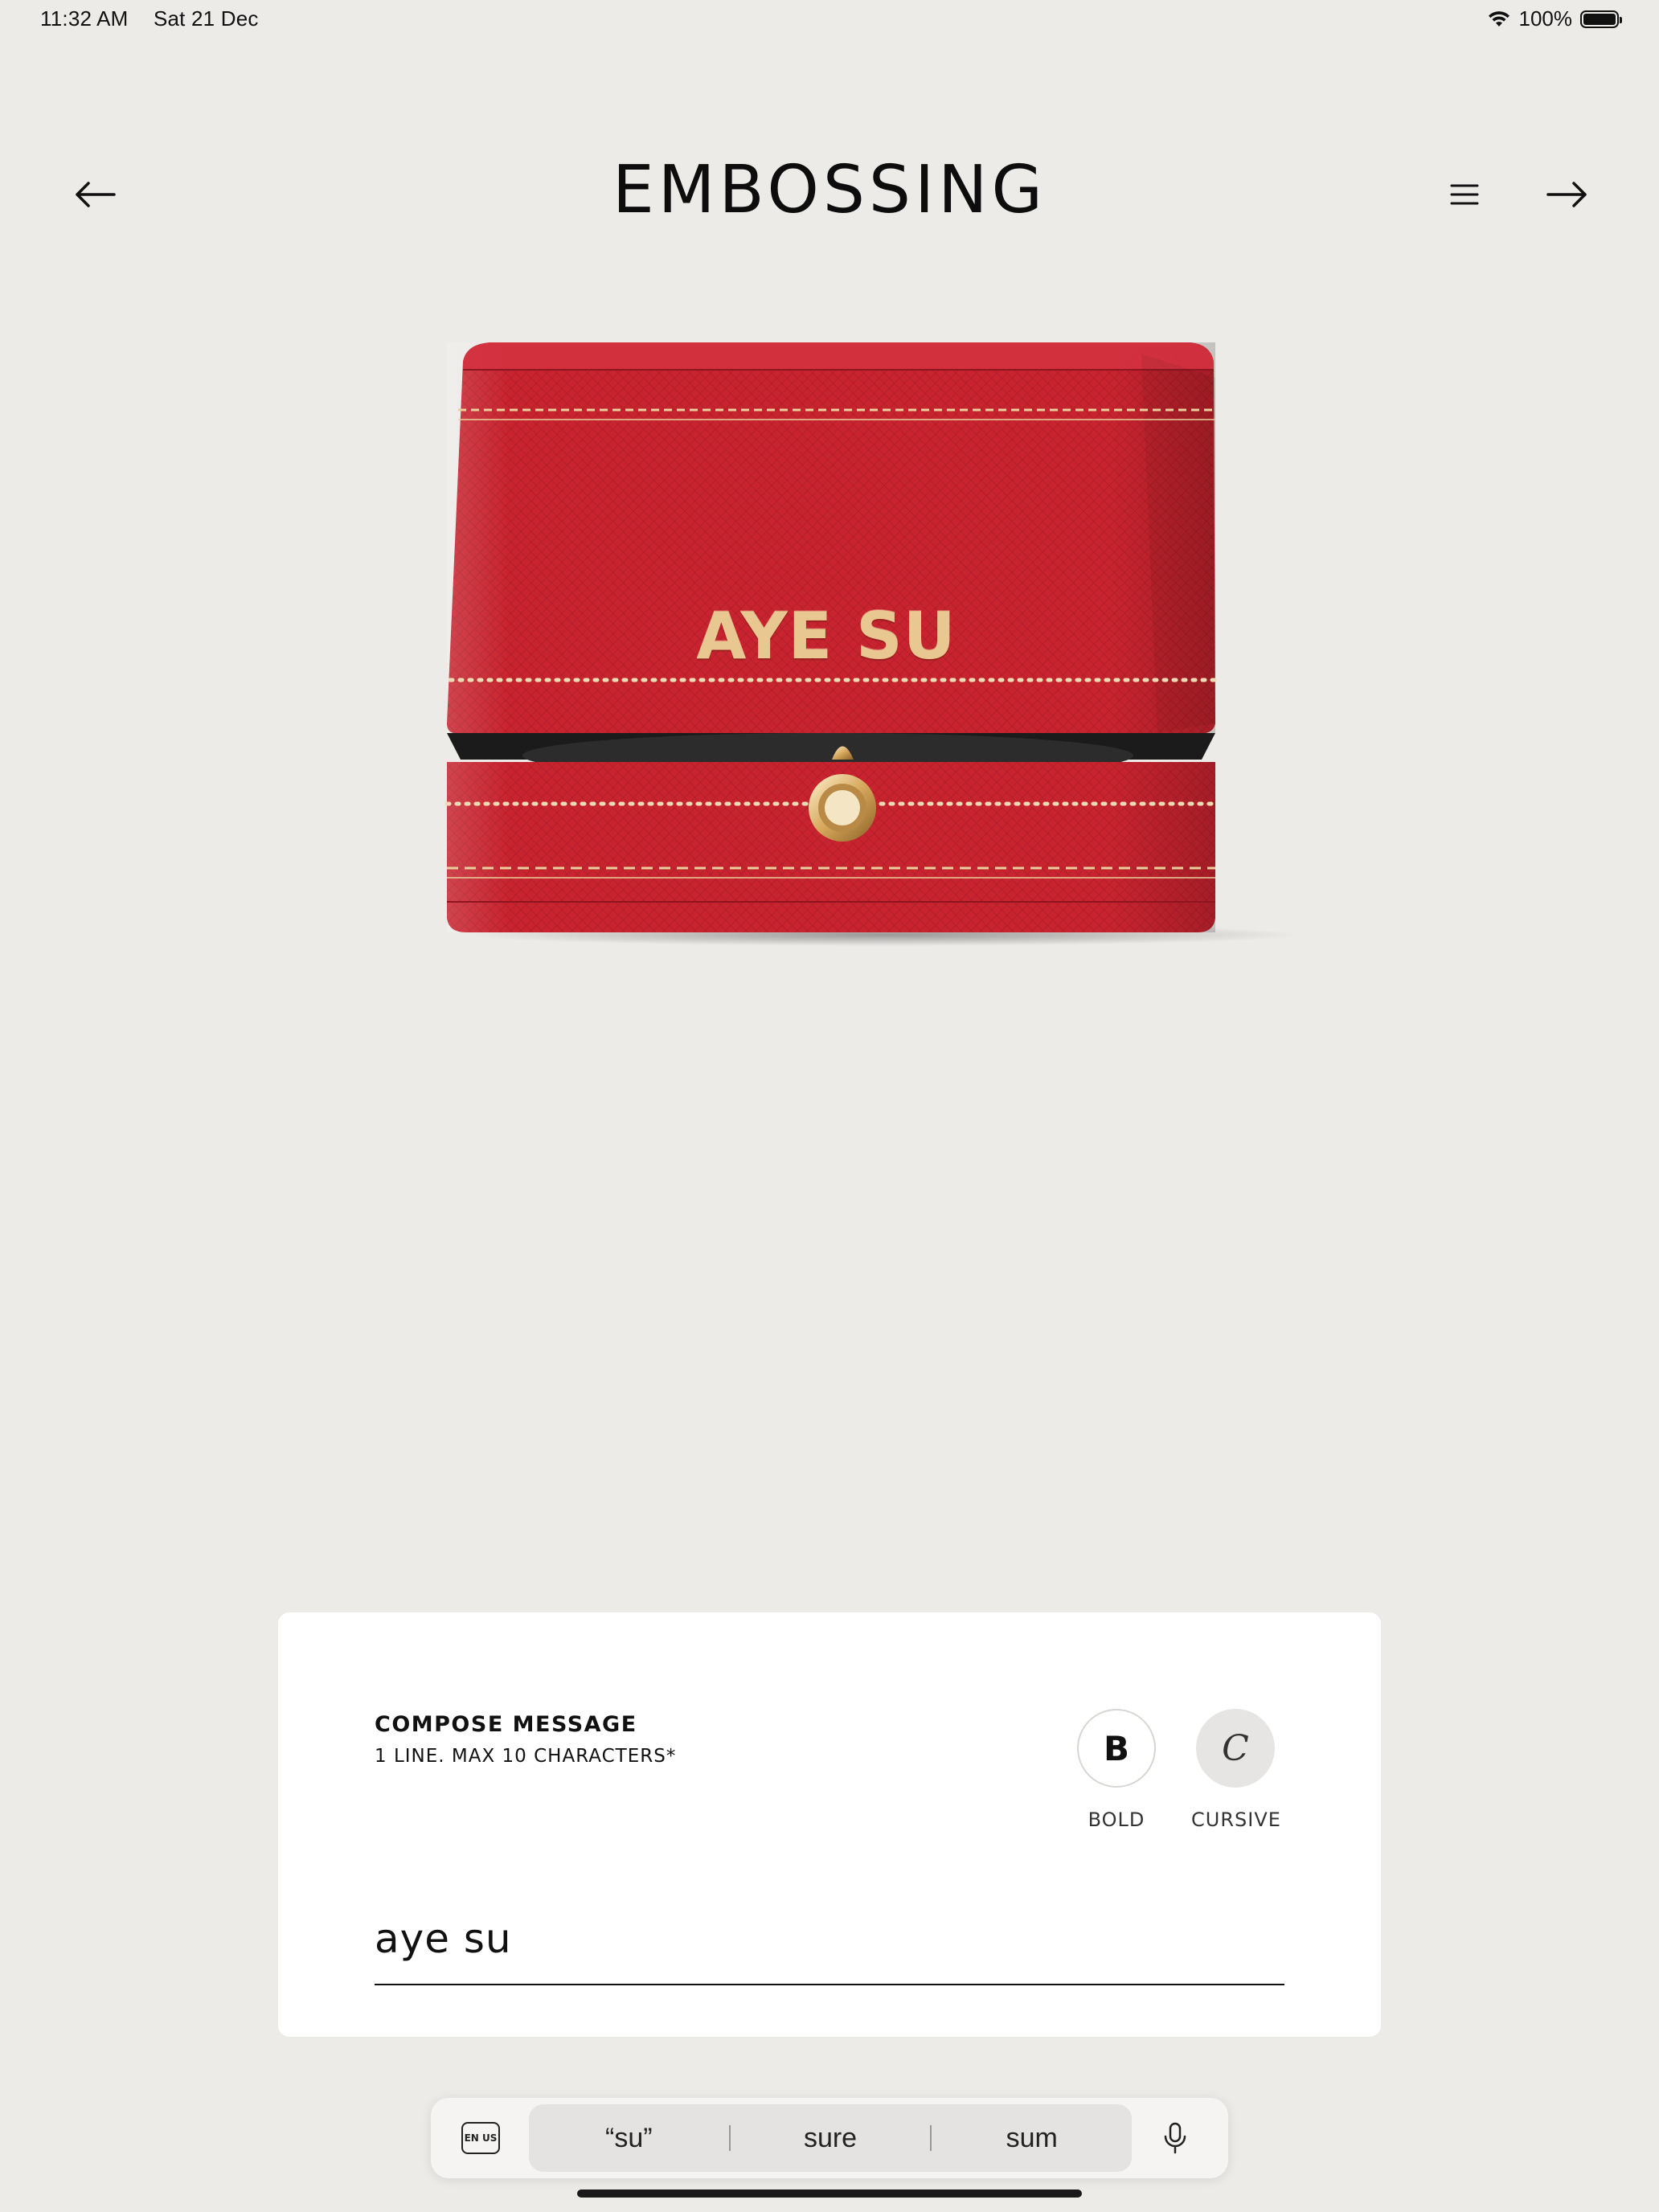 The height and width of the screenshot is (2212, 1659). Describe the element at coordinates (829, 2193) in the screenshot. I see `home-indicator` at that location.